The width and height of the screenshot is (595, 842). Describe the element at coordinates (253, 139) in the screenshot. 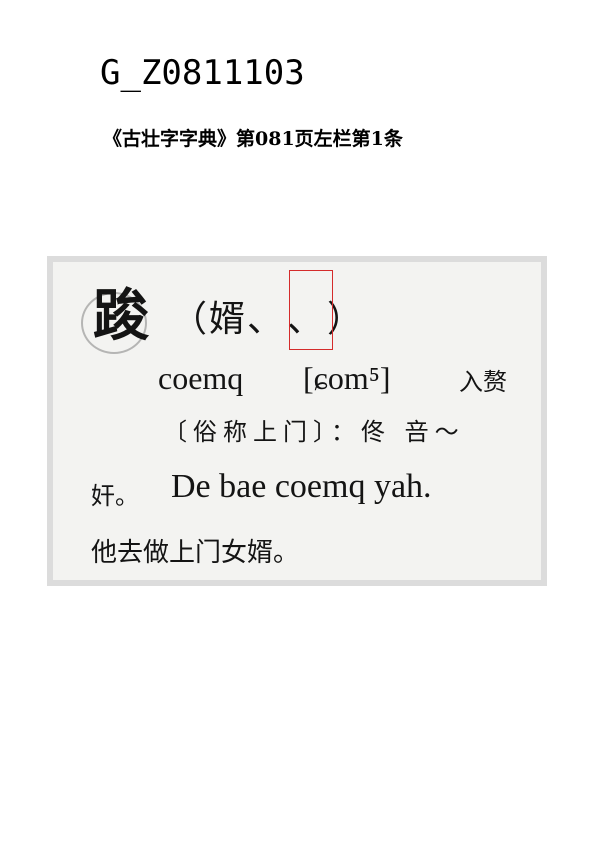

I see `source-reference: 《古壮字字典》第081页左栏第1条` at that location.